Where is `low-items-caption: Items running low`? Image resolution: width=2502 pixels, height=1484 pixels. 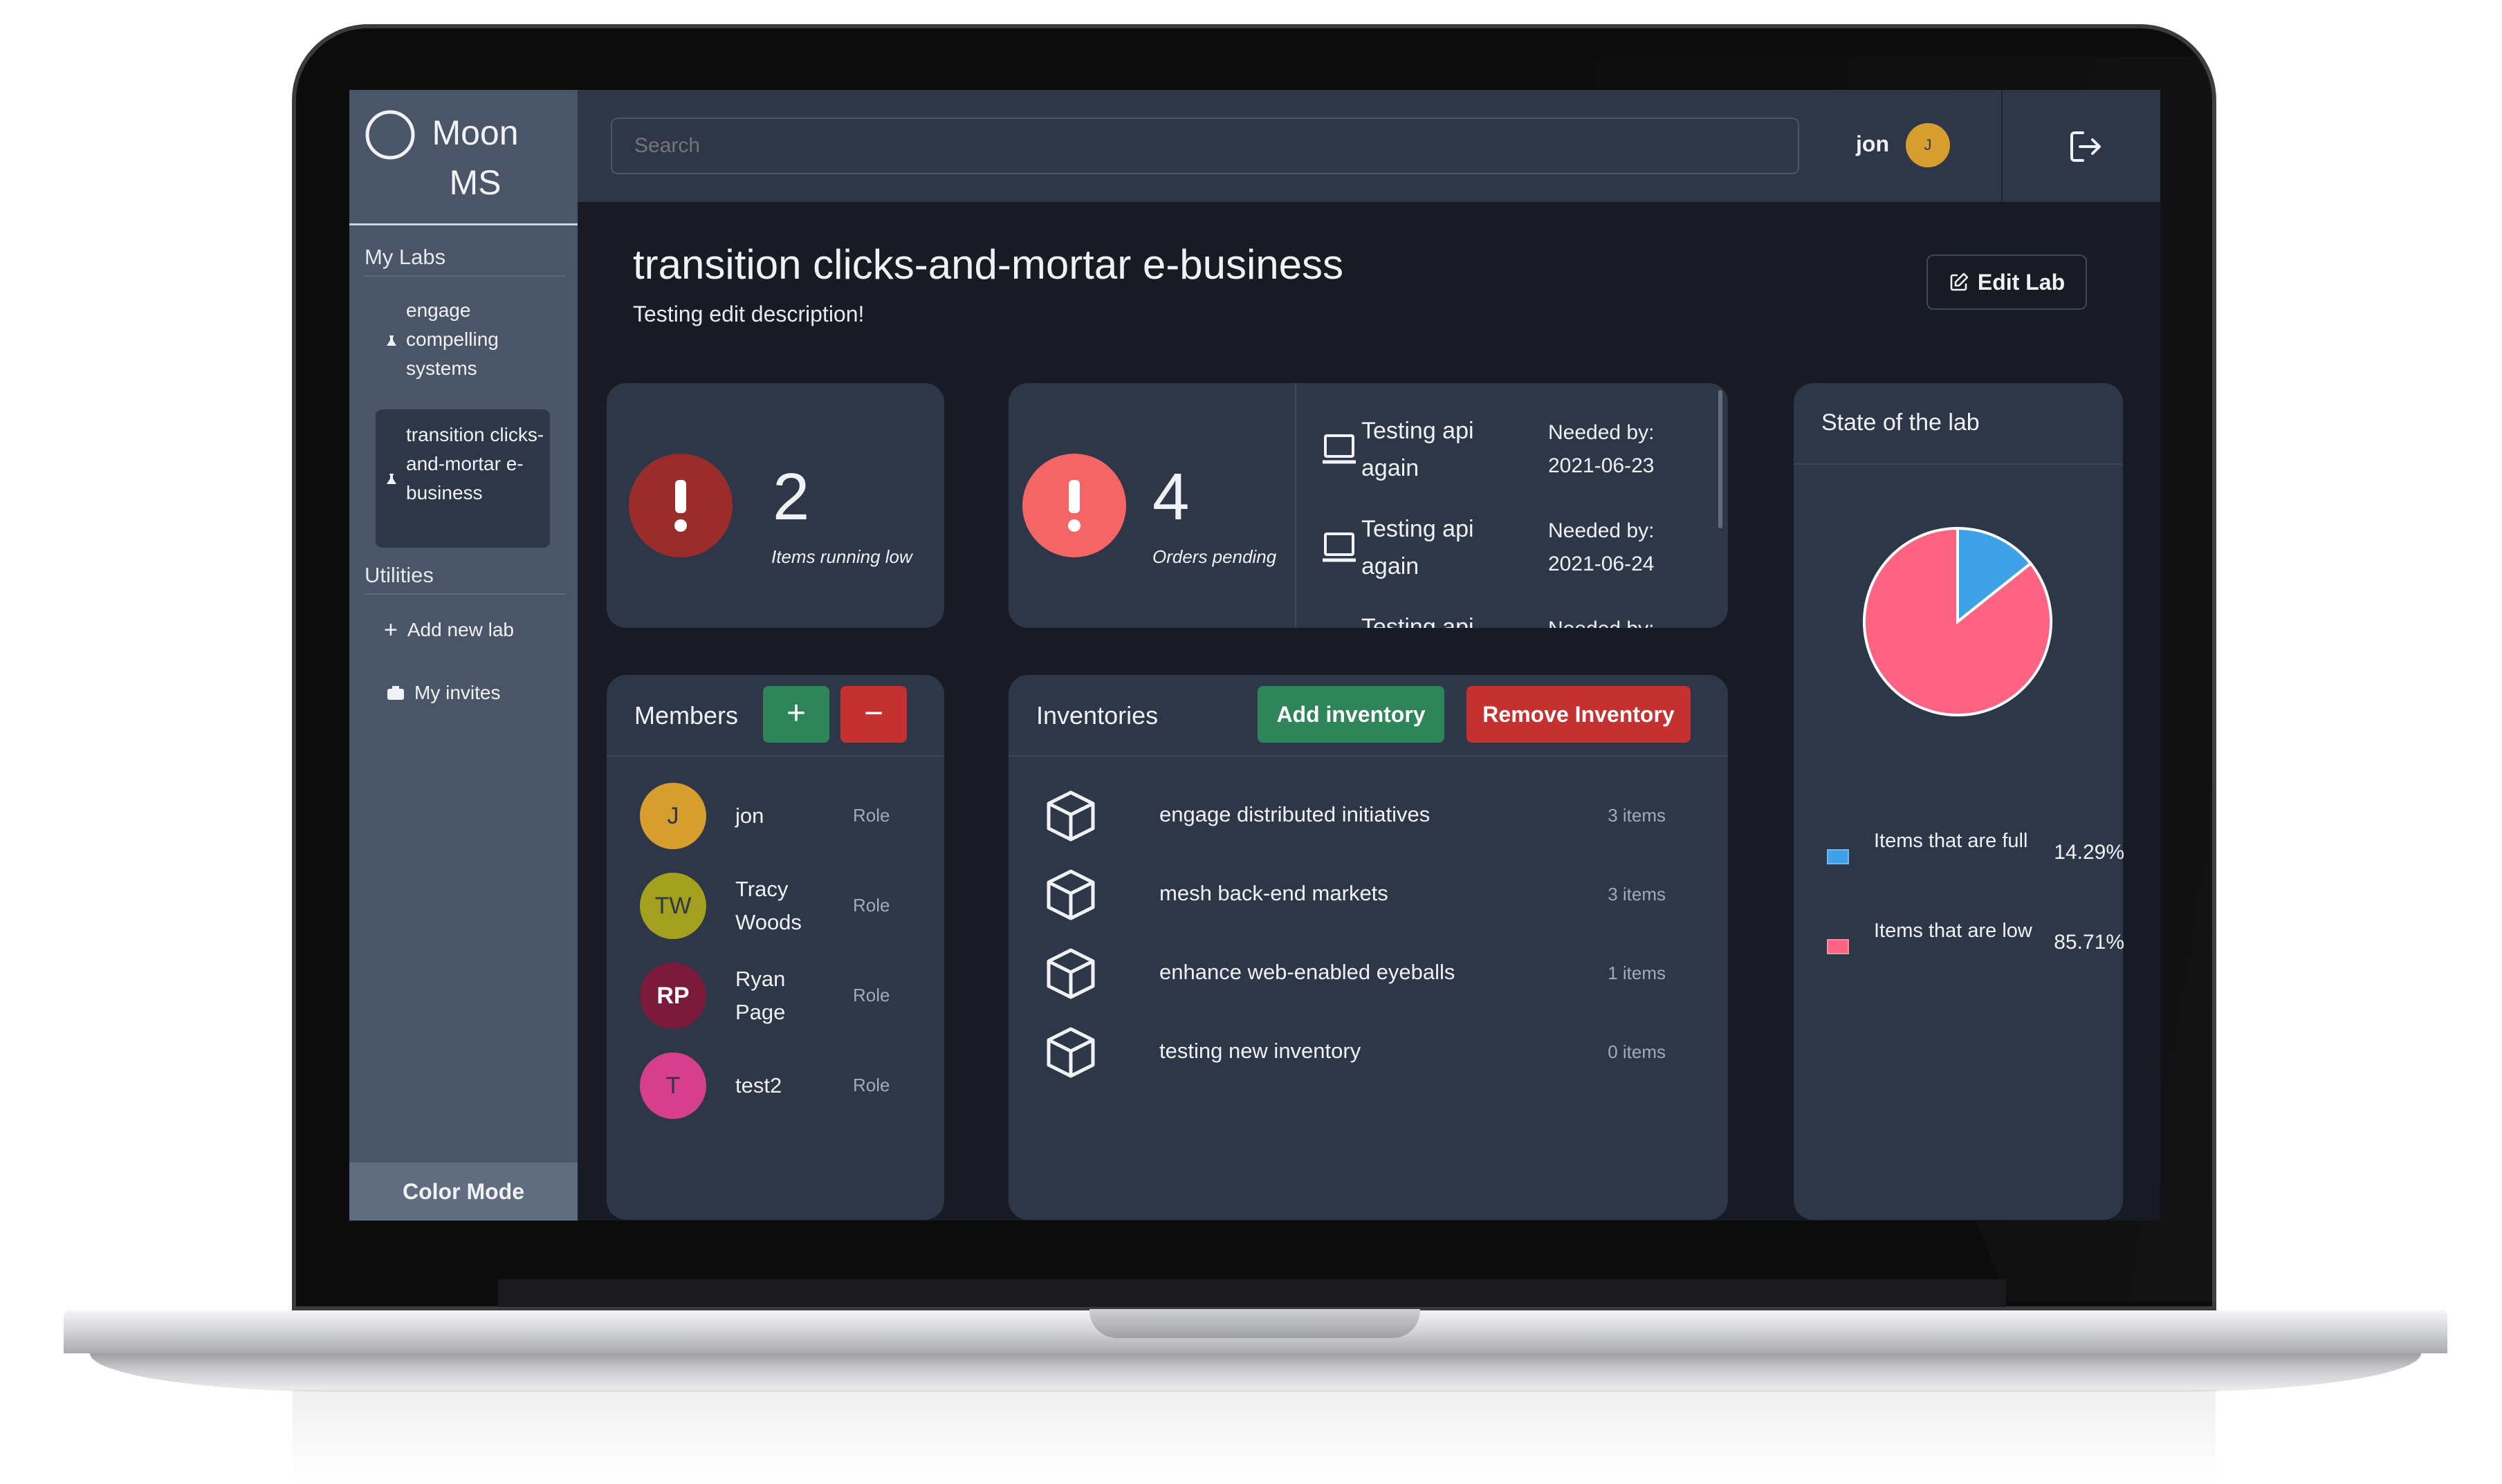 low-items-caption: Items running low is located at coordinates (841, 556).